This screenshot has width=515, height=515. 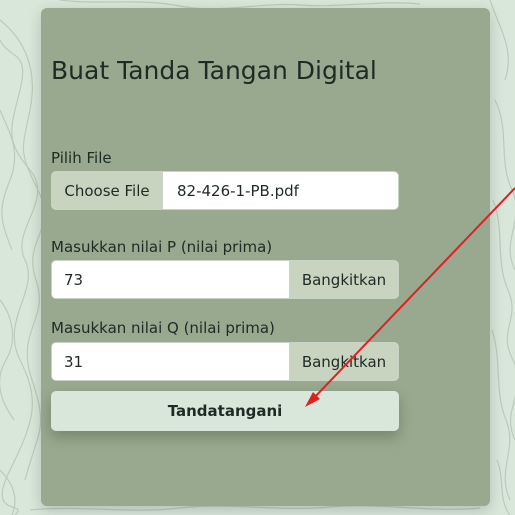 I want to click on p-input-group: Bangkitkan, so click(x=225, y=279).